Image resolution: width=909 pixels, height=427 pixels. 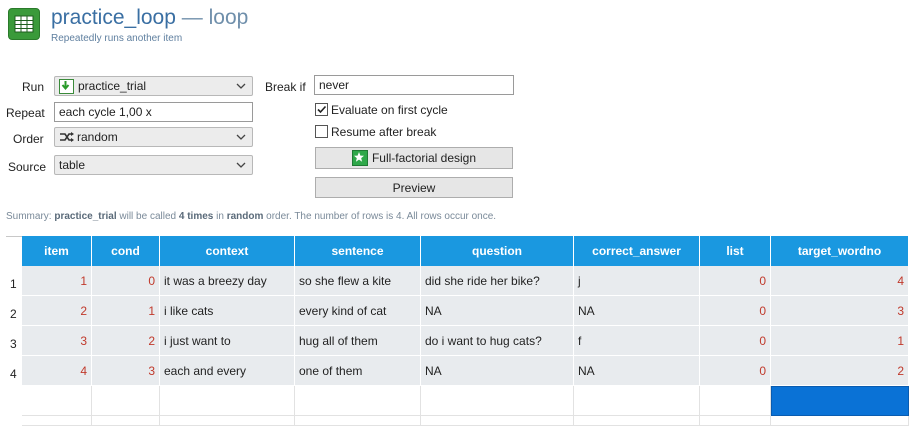 I want to click on checkmark-icon, so click(x=322, y=109).